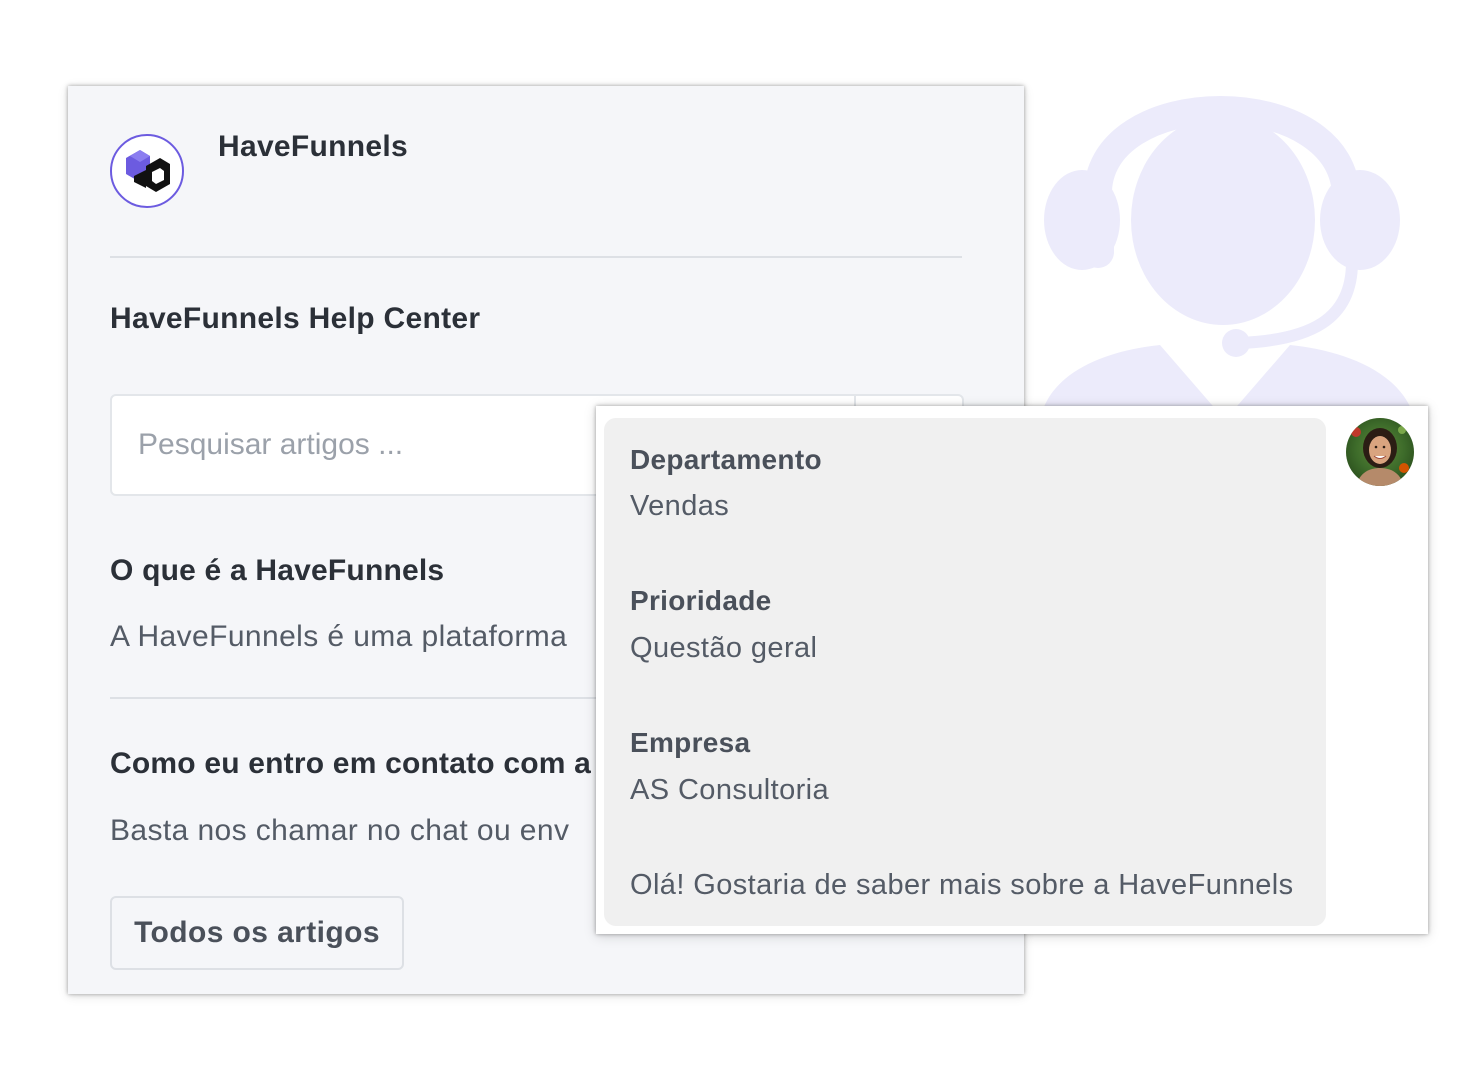  Describe the element at coordinates (536, 257) in the screenshot. I see `header-divider` at that location.